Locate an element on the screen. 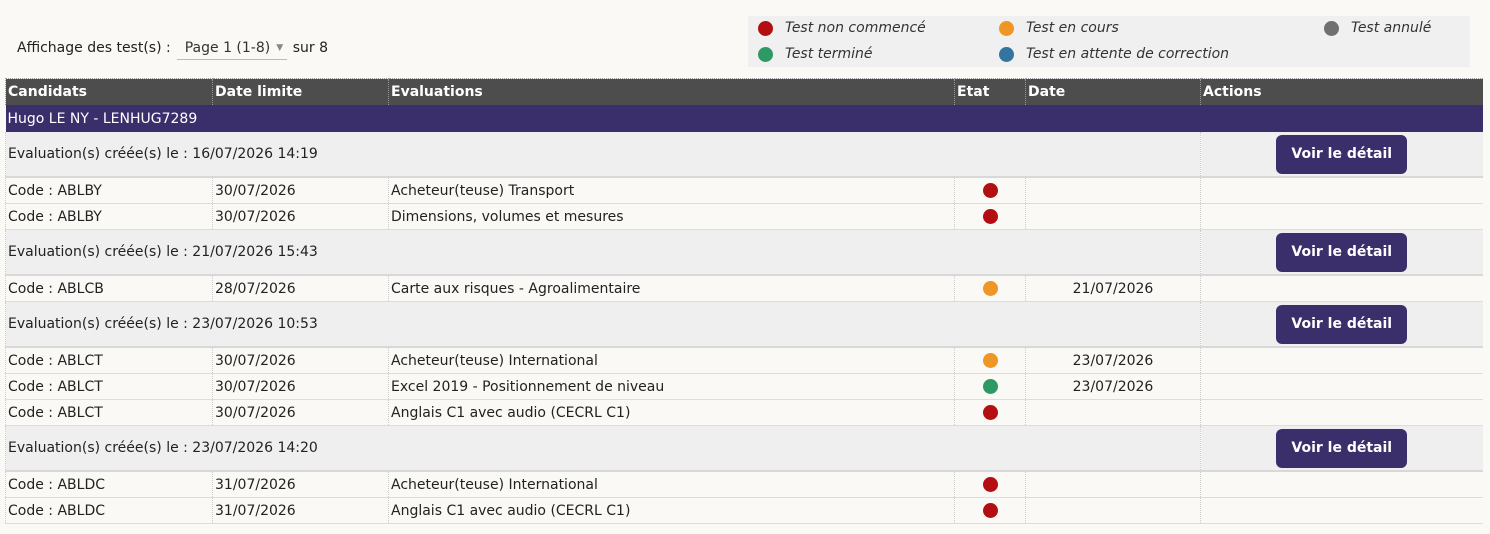  grey-dot-icon is located at coordinates (1331, 28).